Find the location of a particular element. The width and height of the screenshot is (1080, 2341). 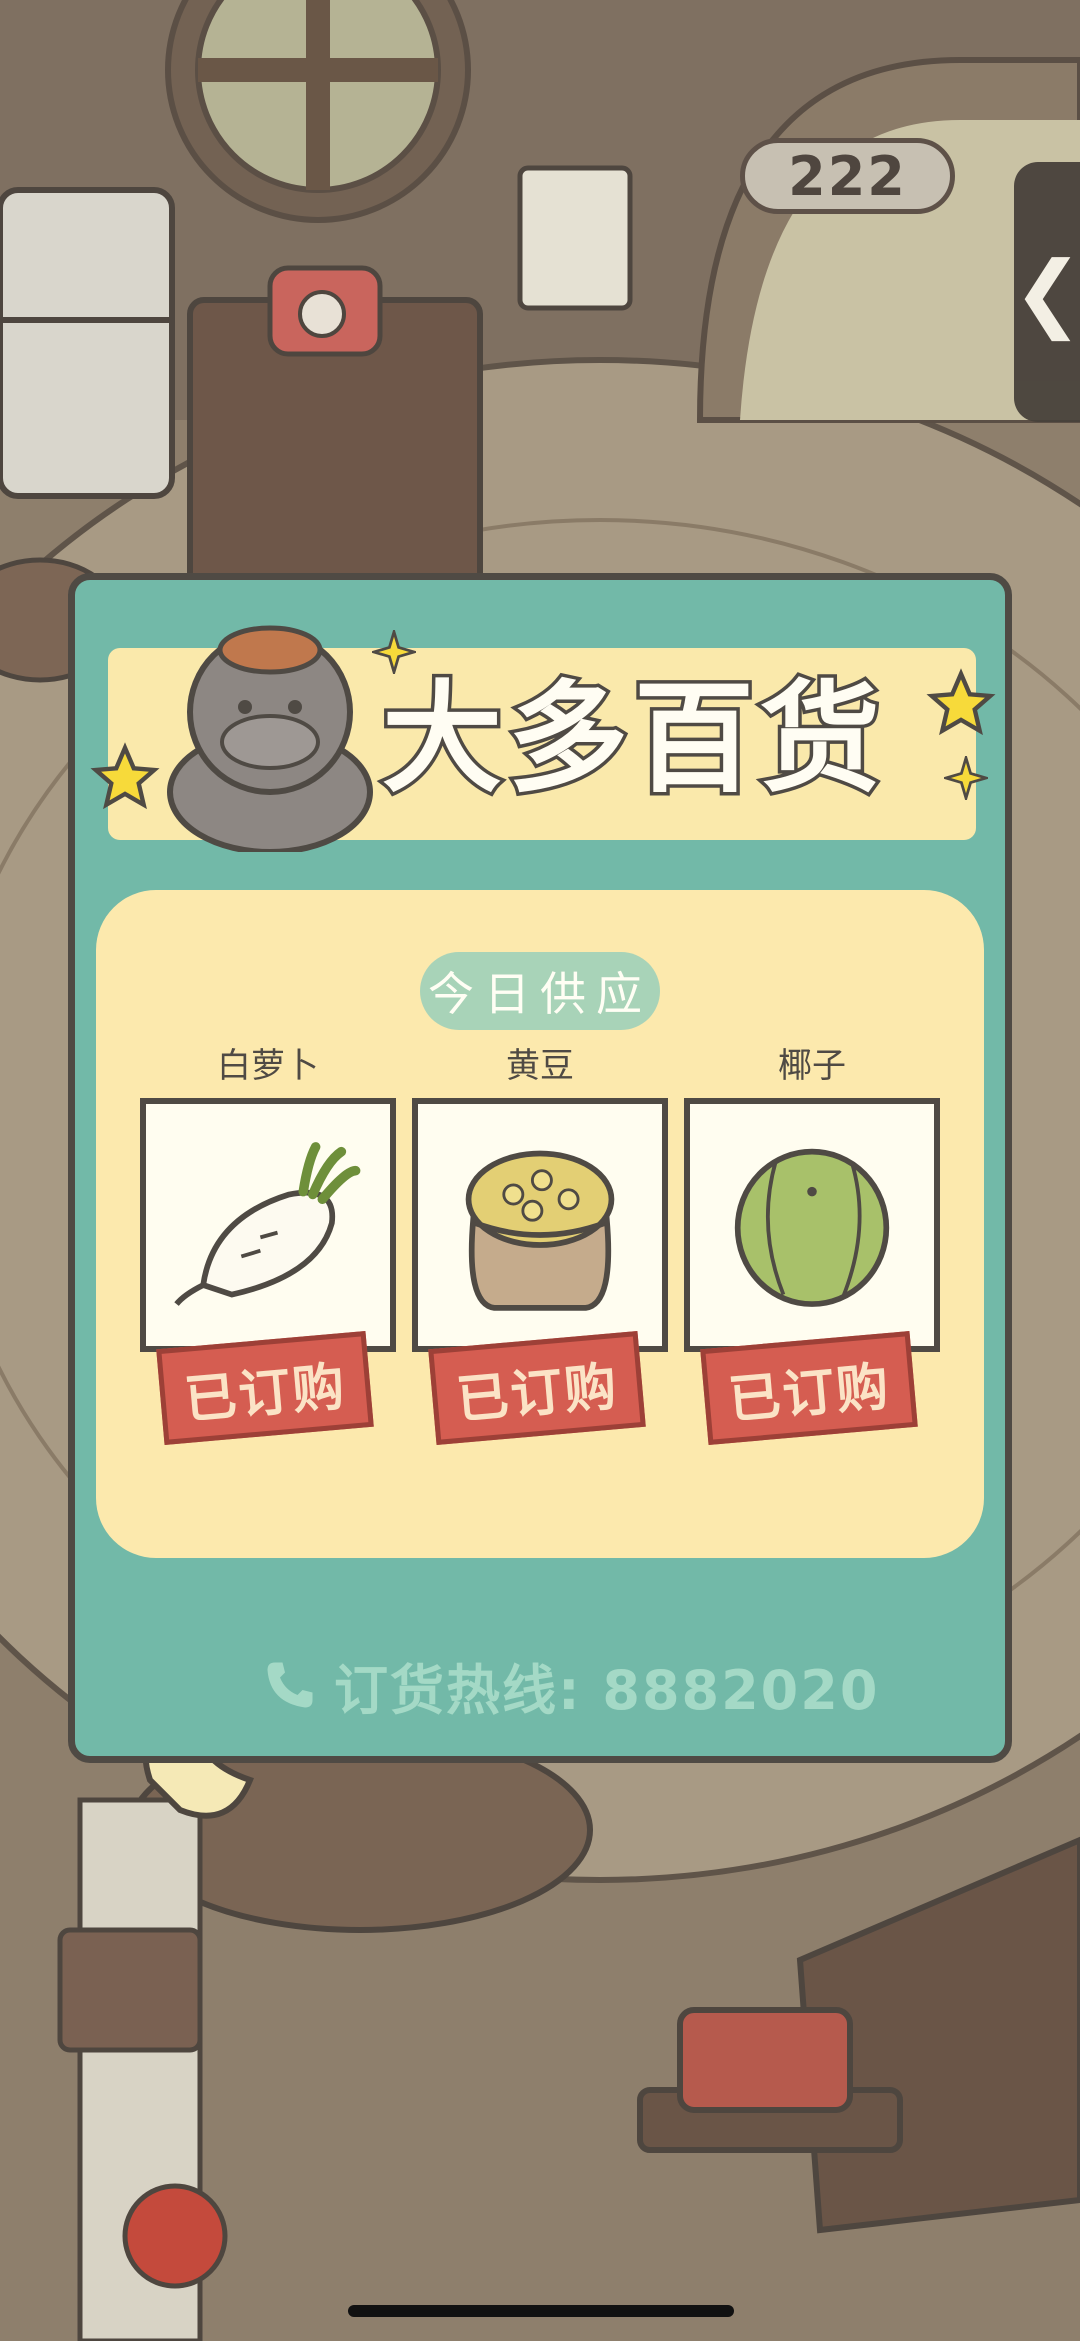

item-slot-coconut is located at coordinates (812, 1225).